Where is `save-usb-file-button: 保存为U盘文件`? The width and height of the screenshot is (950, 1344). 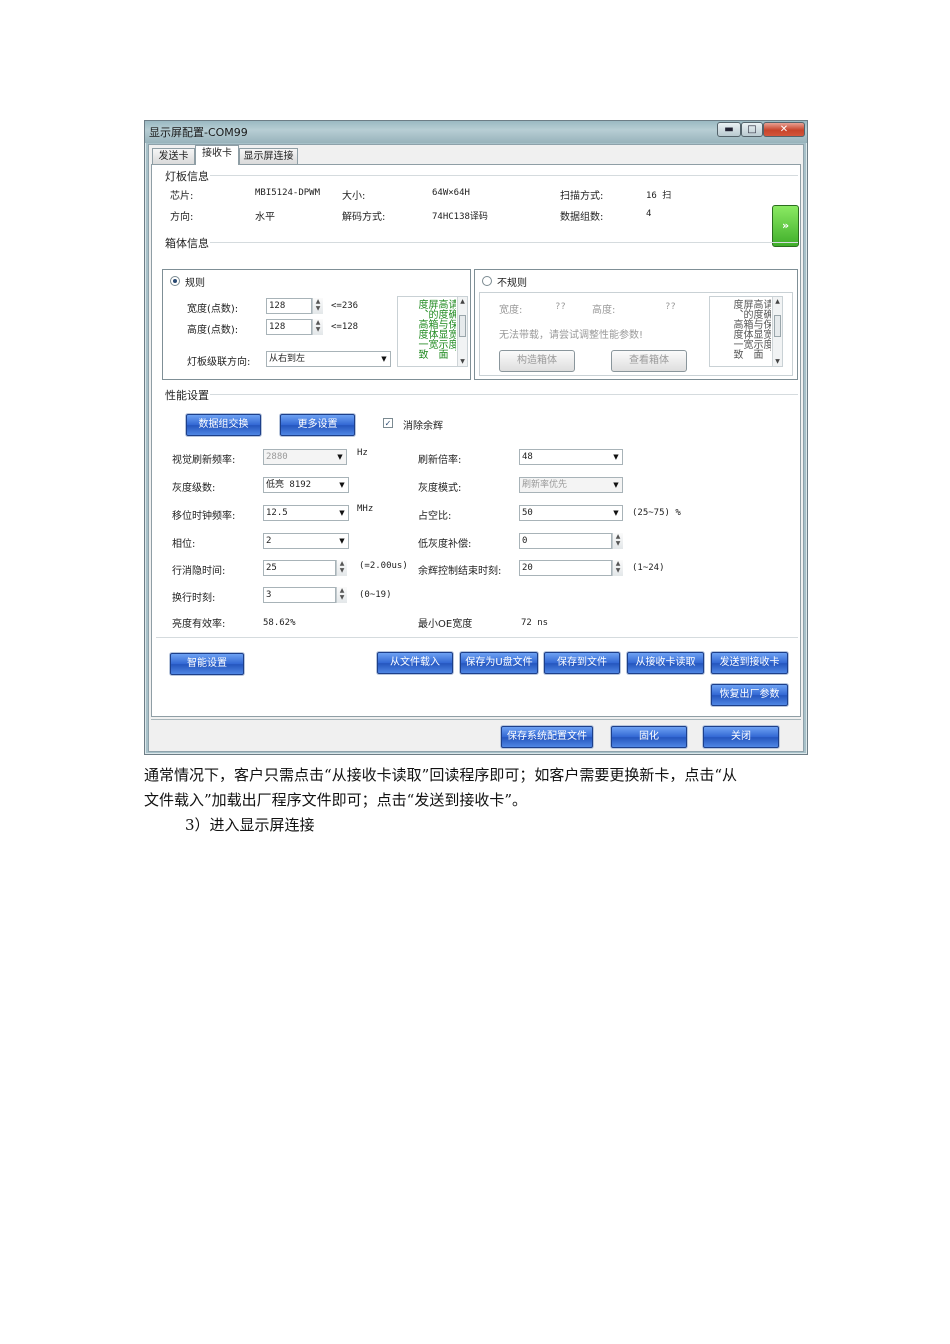
save-usb-file-button: 保存为U盘文件 is located at coordinates (499, 663).